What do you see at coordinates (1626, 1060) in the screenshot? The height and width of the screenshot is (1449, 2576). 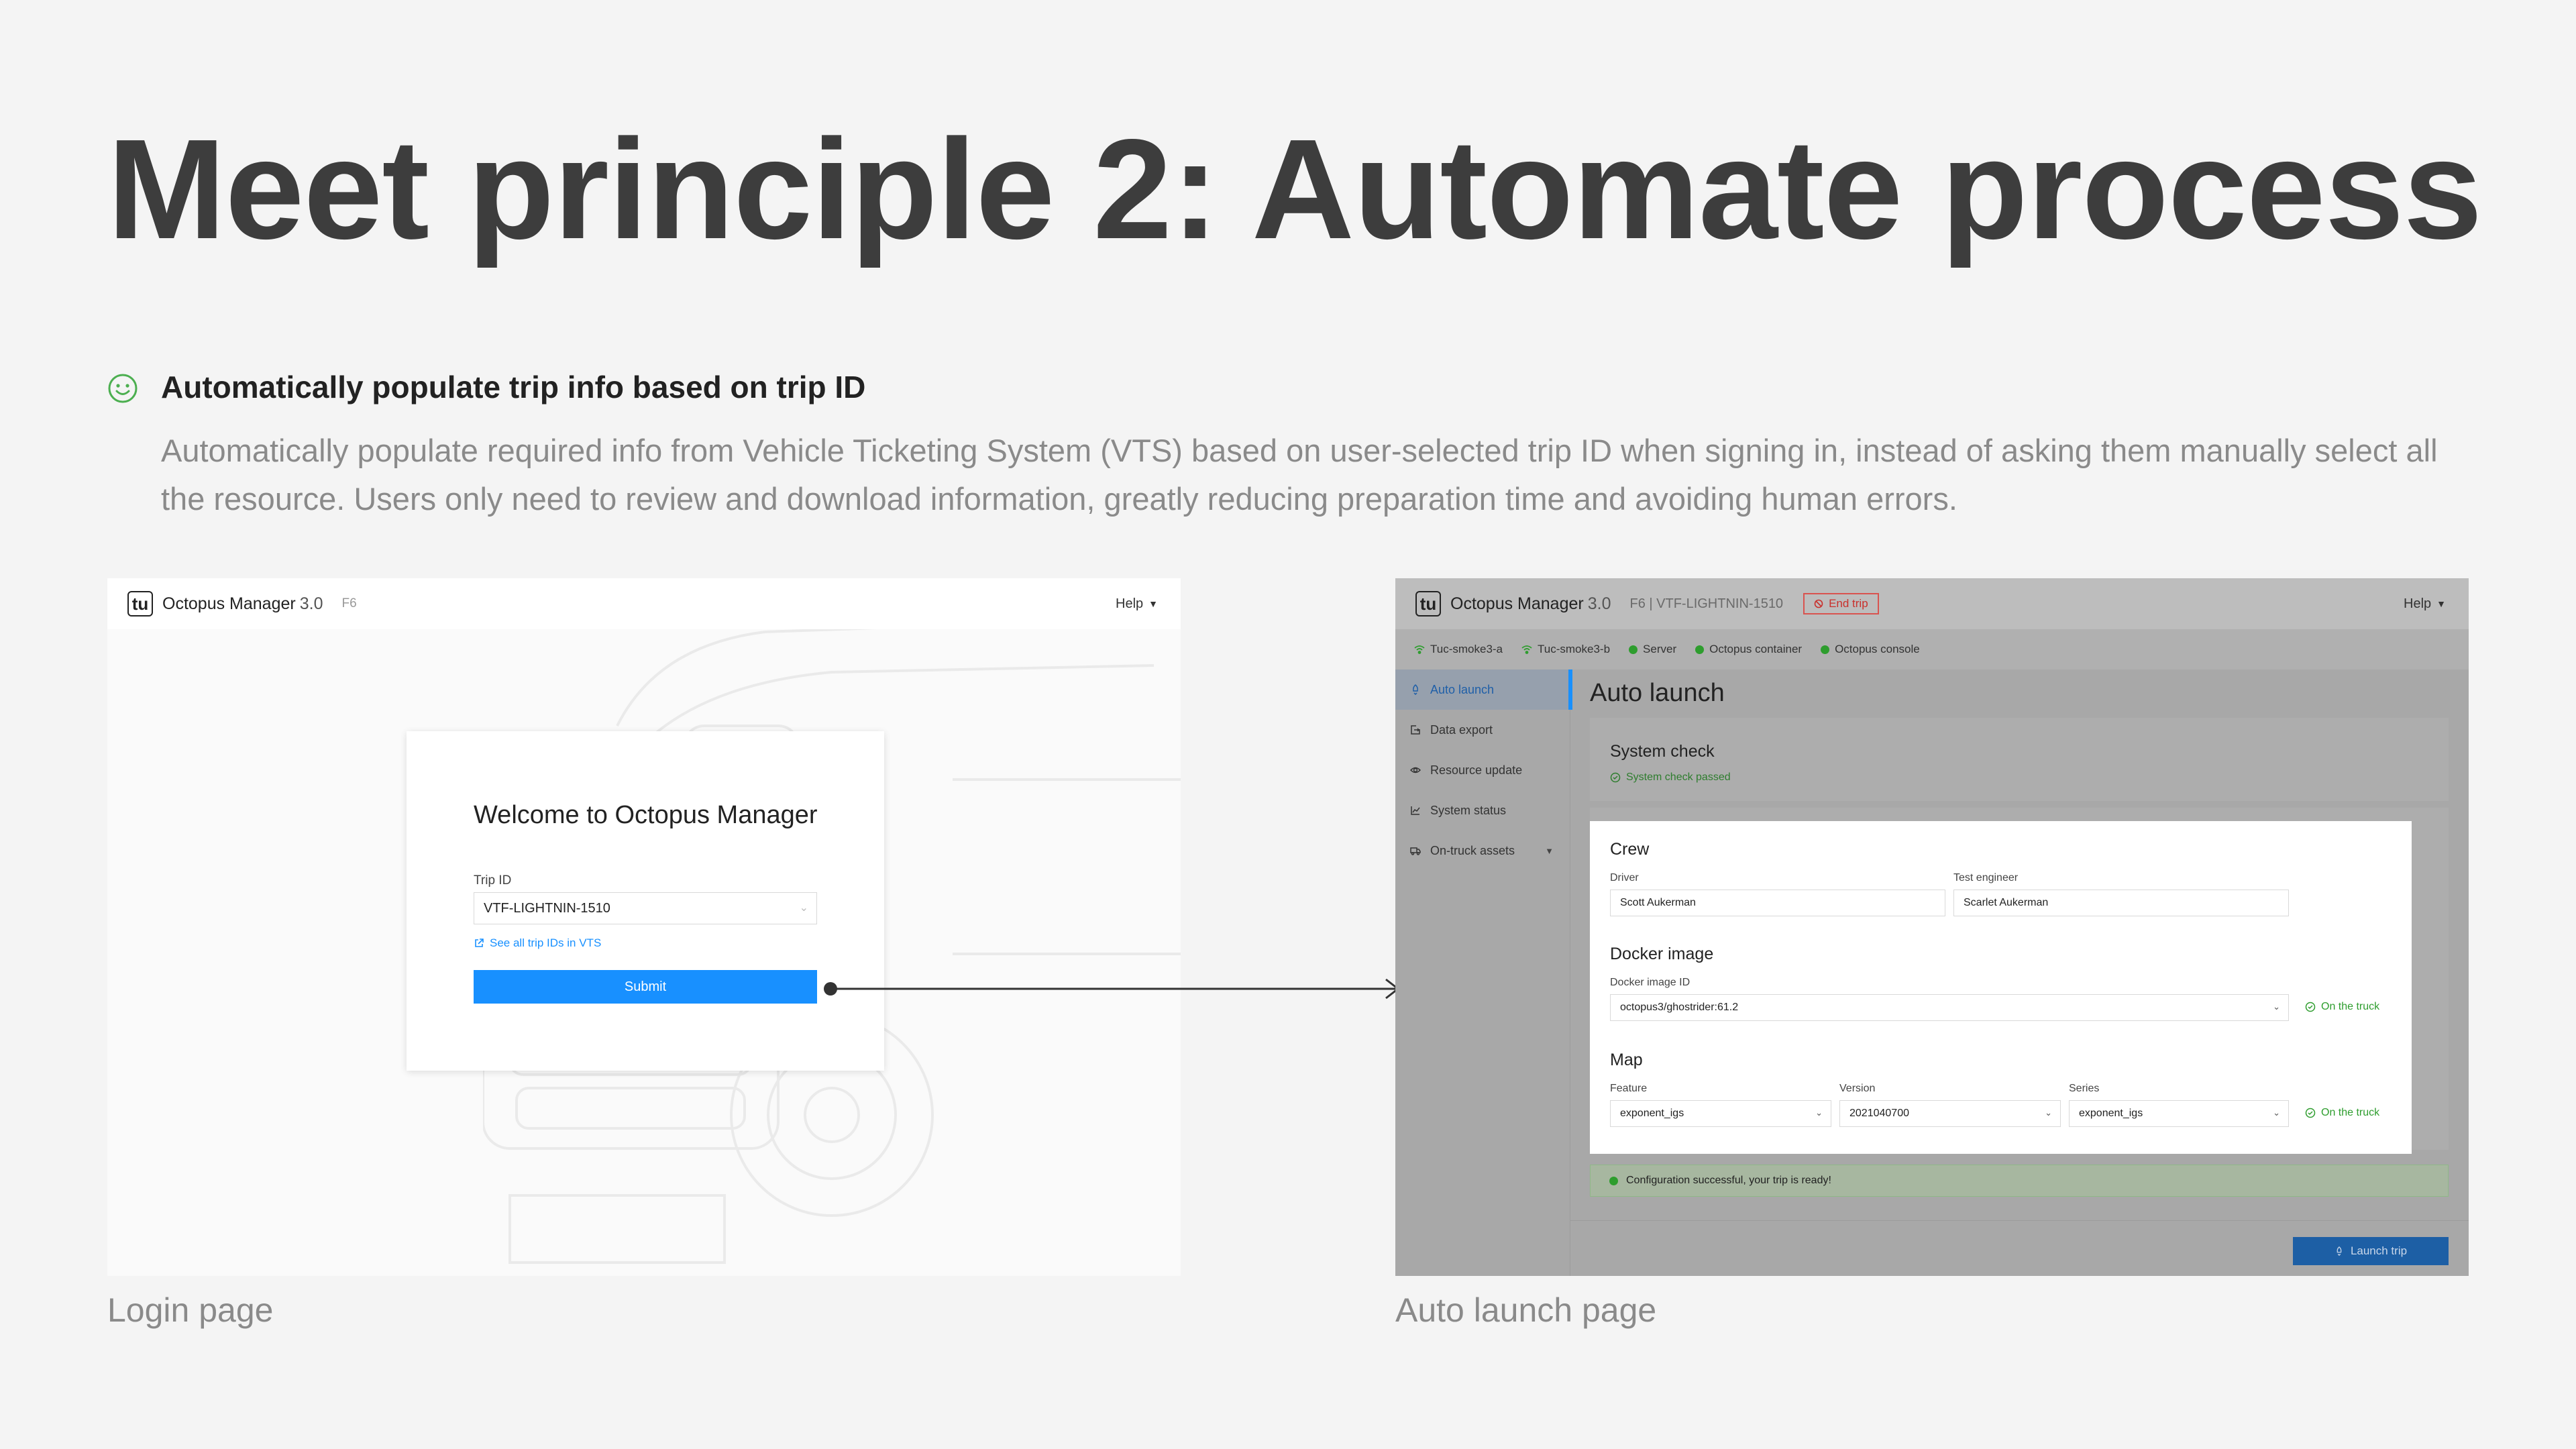 I see `map-title: Map` at bounding box center [1626, 1060].